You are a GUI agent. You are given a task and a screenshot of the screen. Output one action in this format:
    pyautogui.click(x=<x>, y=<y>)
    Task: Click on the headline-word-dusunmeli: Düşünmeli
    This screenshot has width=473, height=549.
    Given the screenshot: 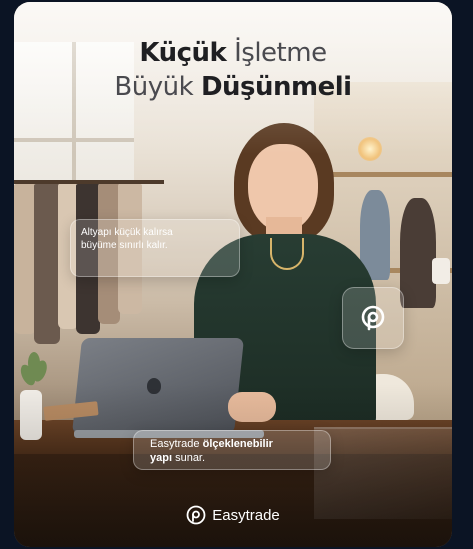 What is the action you would take?
    pyautogui.click(x=276, y=87)
    